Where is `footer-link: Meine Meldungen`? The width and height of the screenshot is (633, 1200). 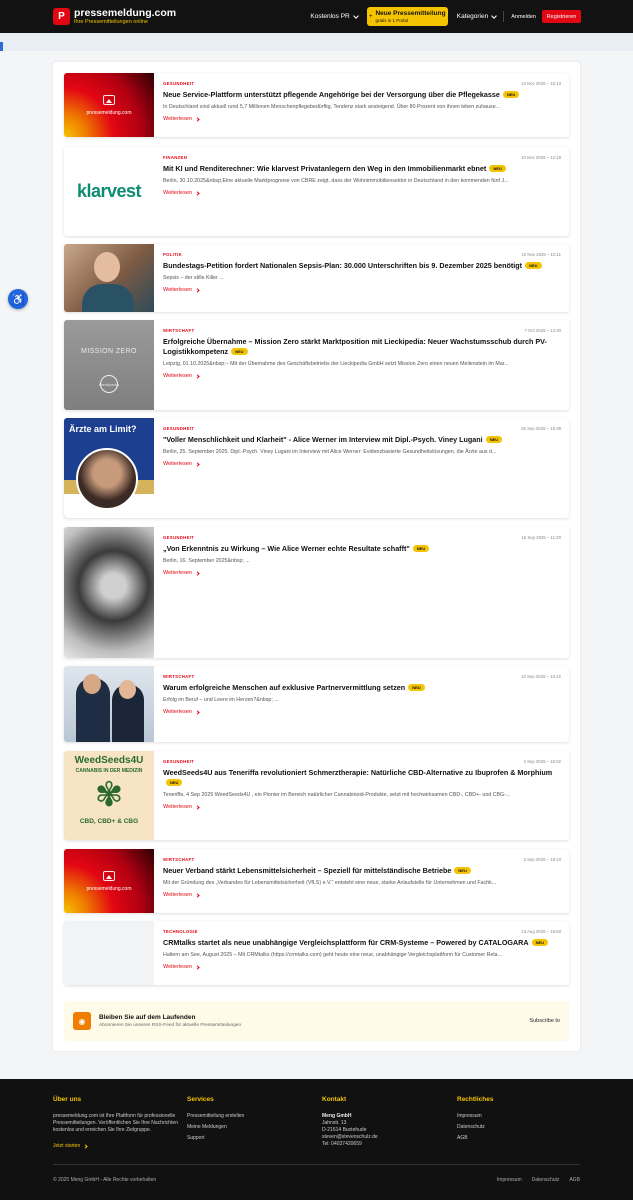
footer-link: Meine Meldungen is located at coordinates (215, 1127).